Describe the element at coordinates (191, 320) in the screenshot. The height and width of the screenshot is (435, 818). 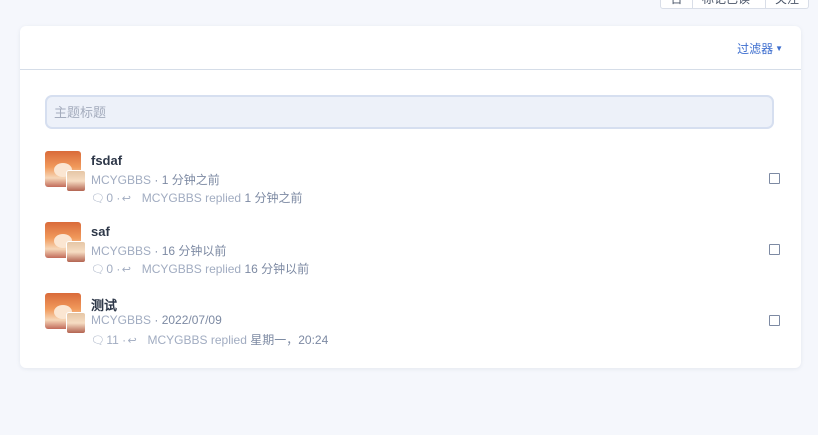
I see `topic-time: 2022/07/09` at that location.